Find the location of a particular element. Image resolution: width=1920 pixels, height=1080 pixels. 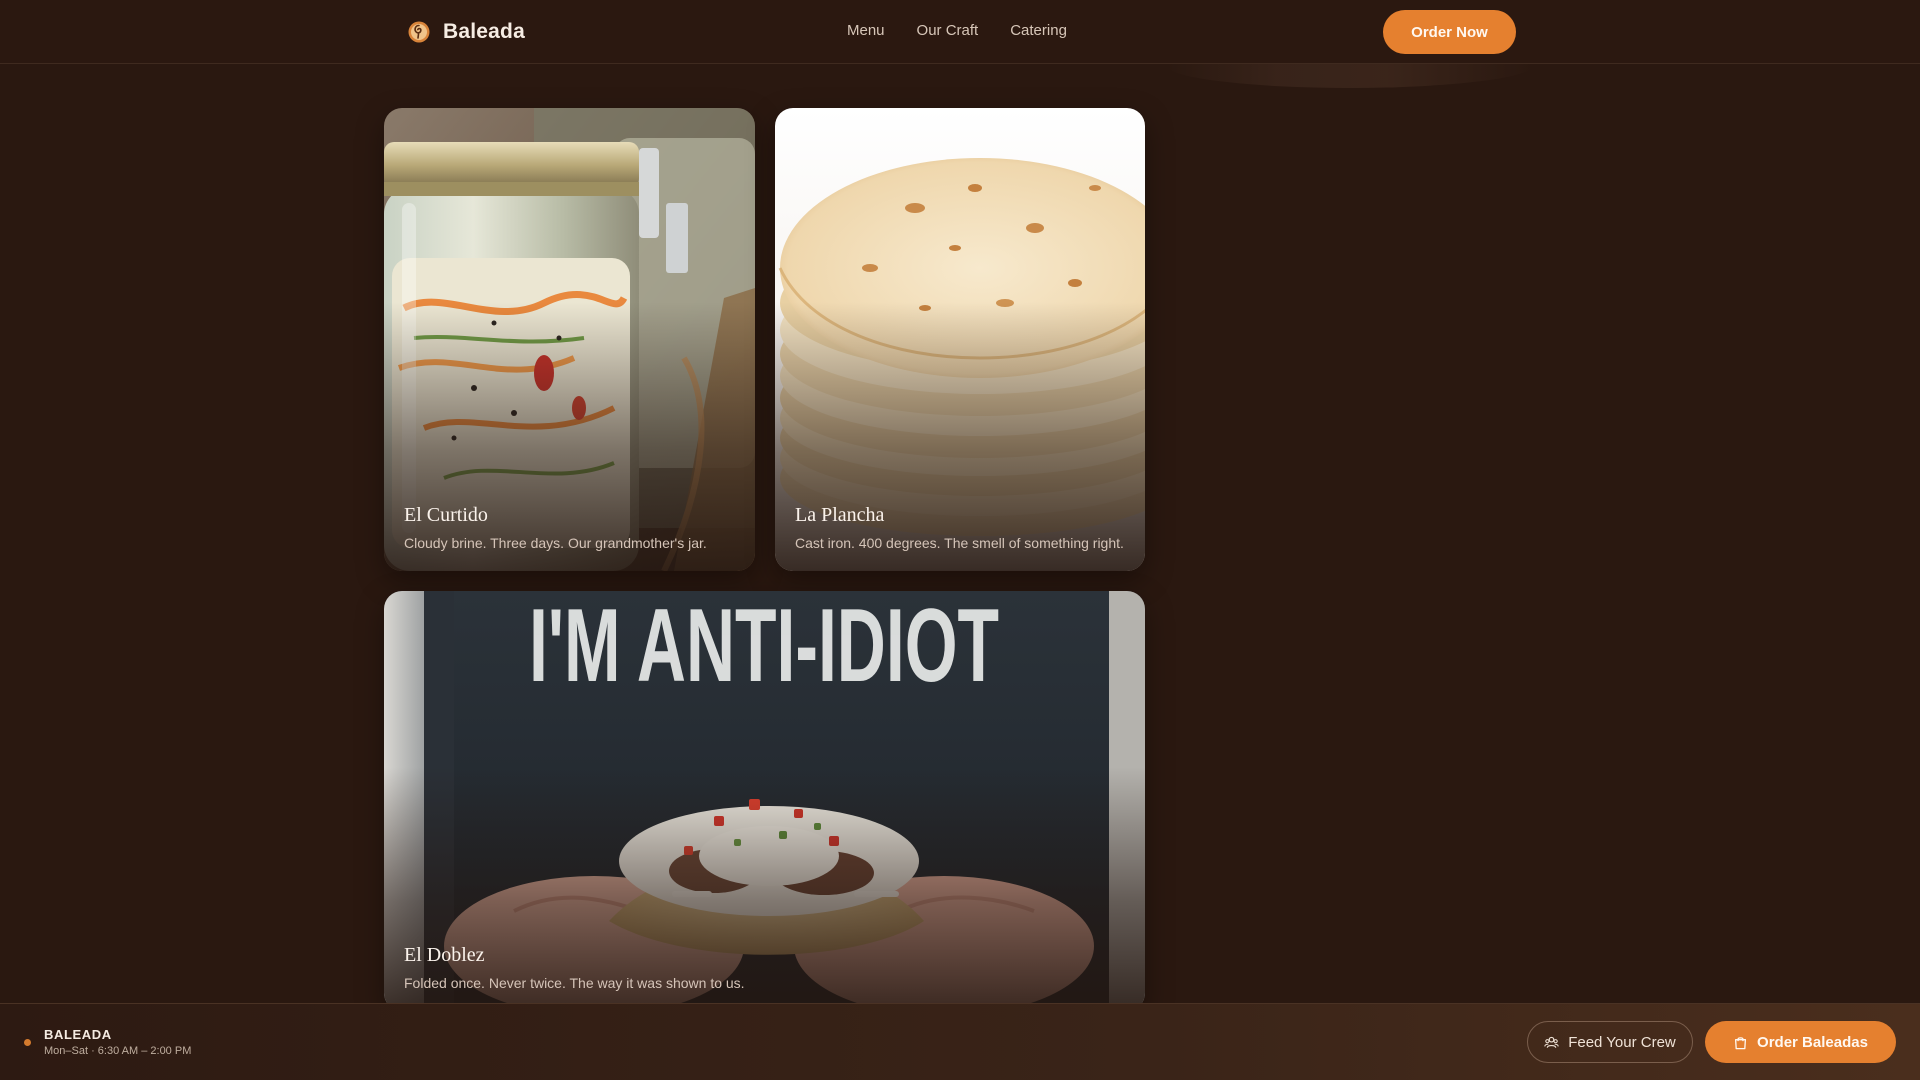

nav-link-menu: Menu is located at coordinates (866, 30).